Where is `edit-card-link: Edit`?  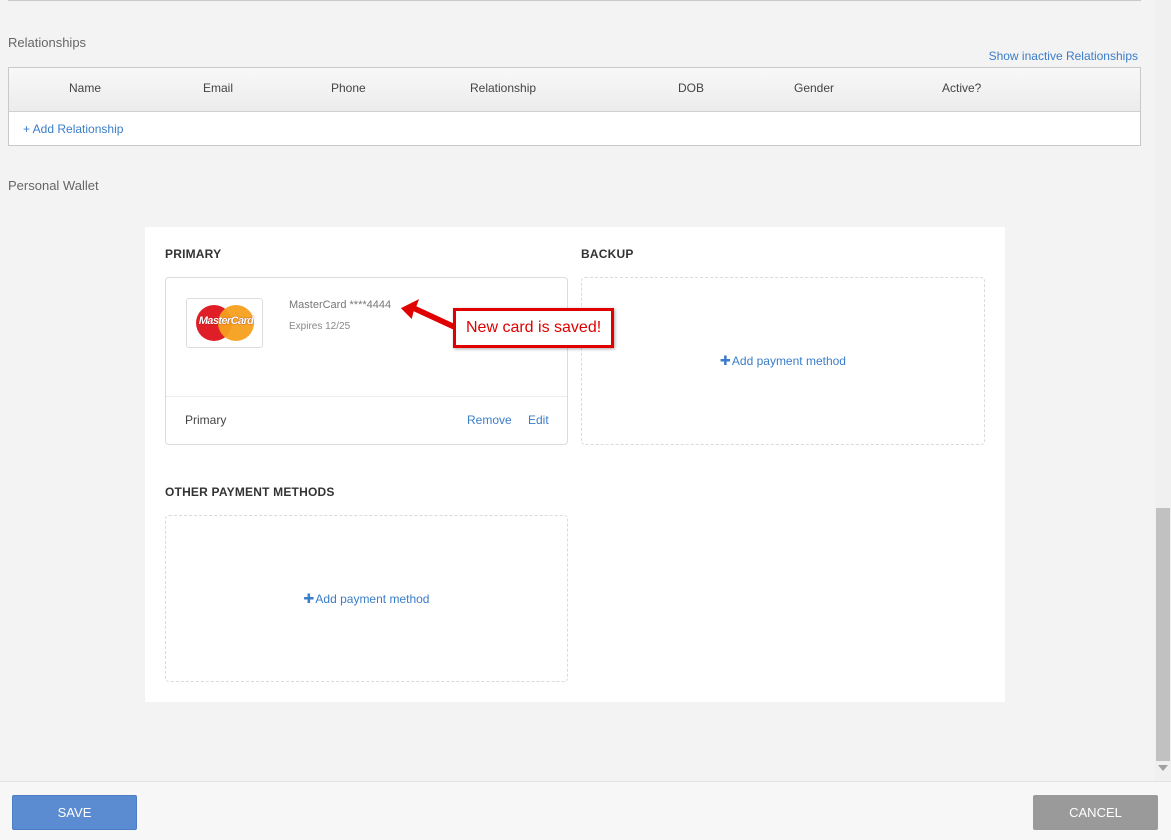
edit-card-link: Edit is located at coordinates (538, 420).